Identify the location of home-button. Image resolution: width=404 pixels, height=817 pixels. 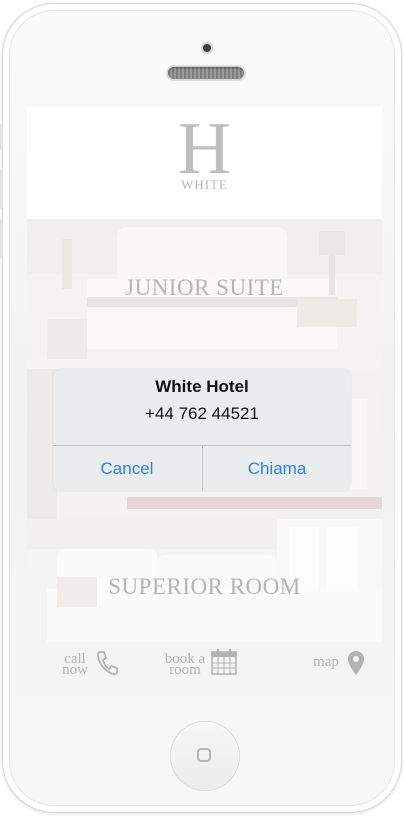
(205, 756).